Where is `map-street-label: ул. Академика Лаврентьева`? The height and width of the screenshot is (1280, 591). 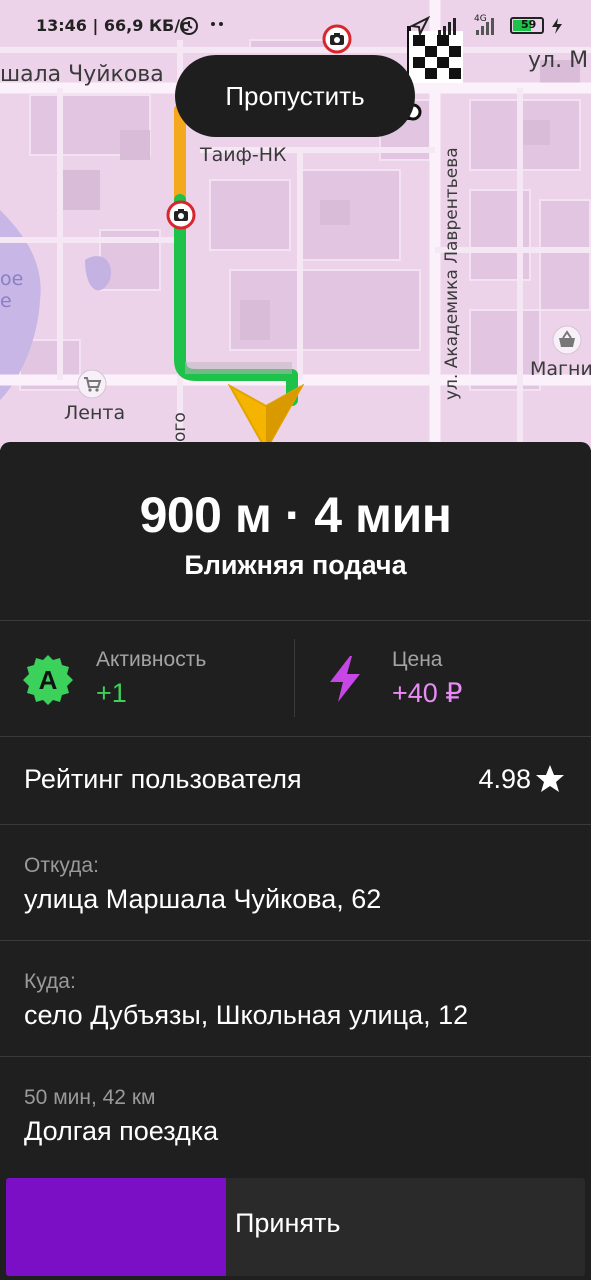 map-street-label: ул. Академика Лаврентьева is located at coordinates (452, 273).